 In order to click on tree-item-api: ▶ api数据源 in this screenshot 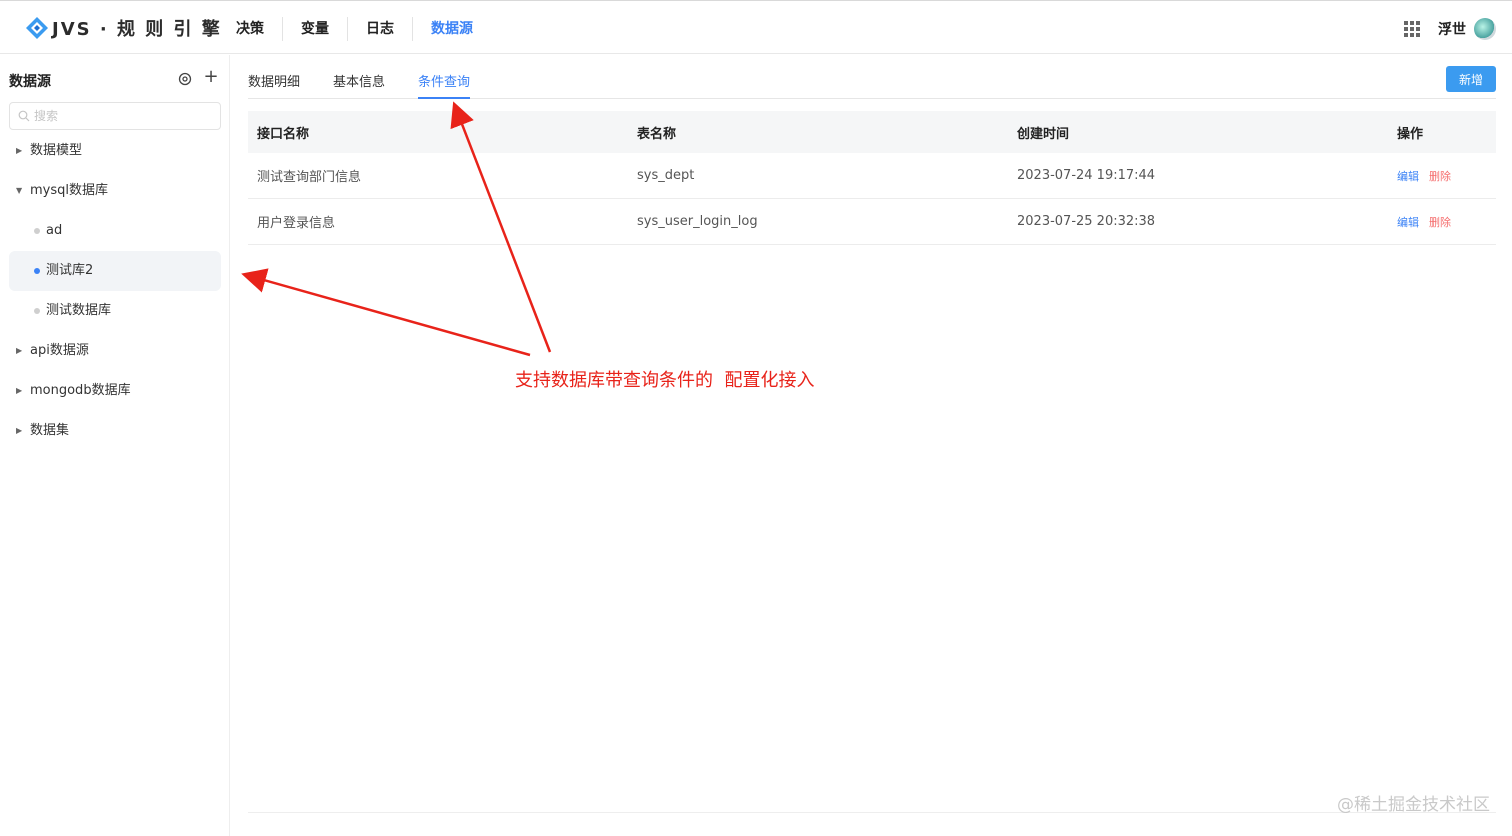, I will do `click(115, 351)`.